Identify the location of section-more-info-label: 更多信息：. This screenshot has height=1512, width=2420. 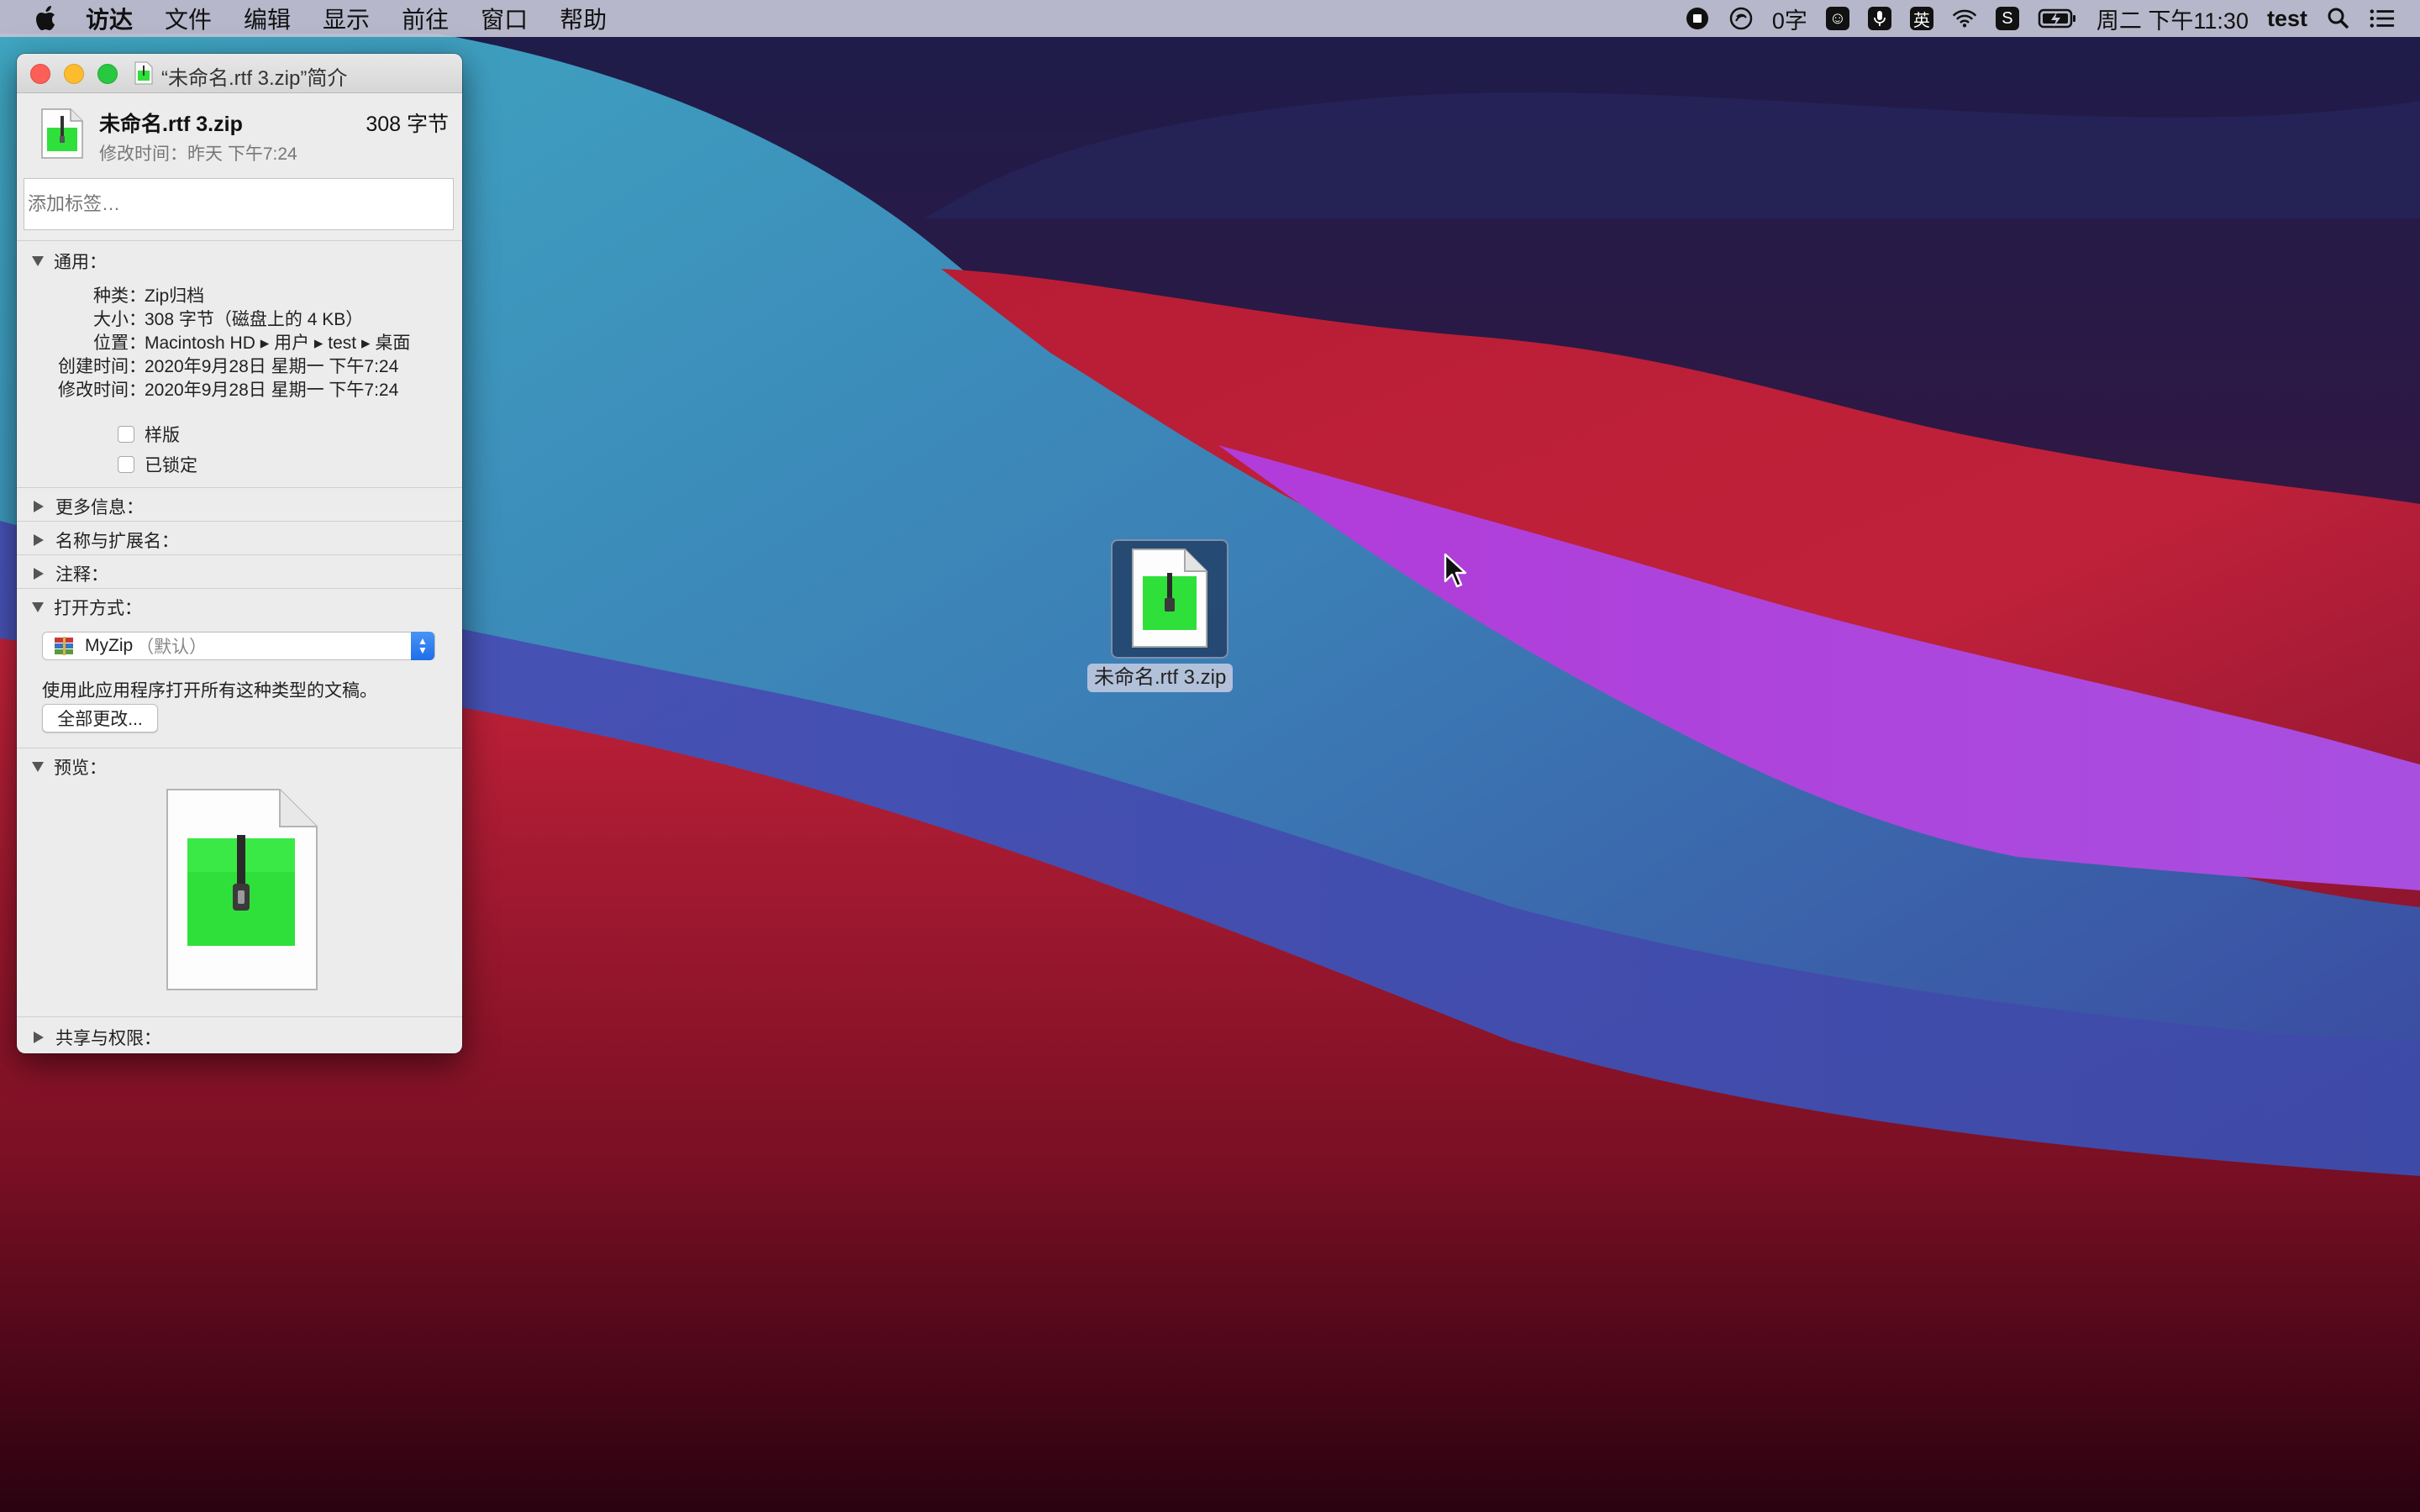
(99, 507).